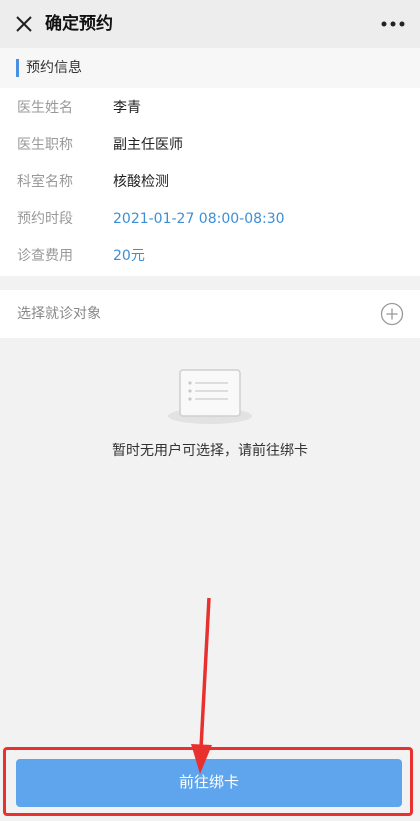 The image size is (420, 821). What do you see at coordinates (17, 68) in the screenshot?
I see `section-accent-bar` at bounding box center [17, 68].